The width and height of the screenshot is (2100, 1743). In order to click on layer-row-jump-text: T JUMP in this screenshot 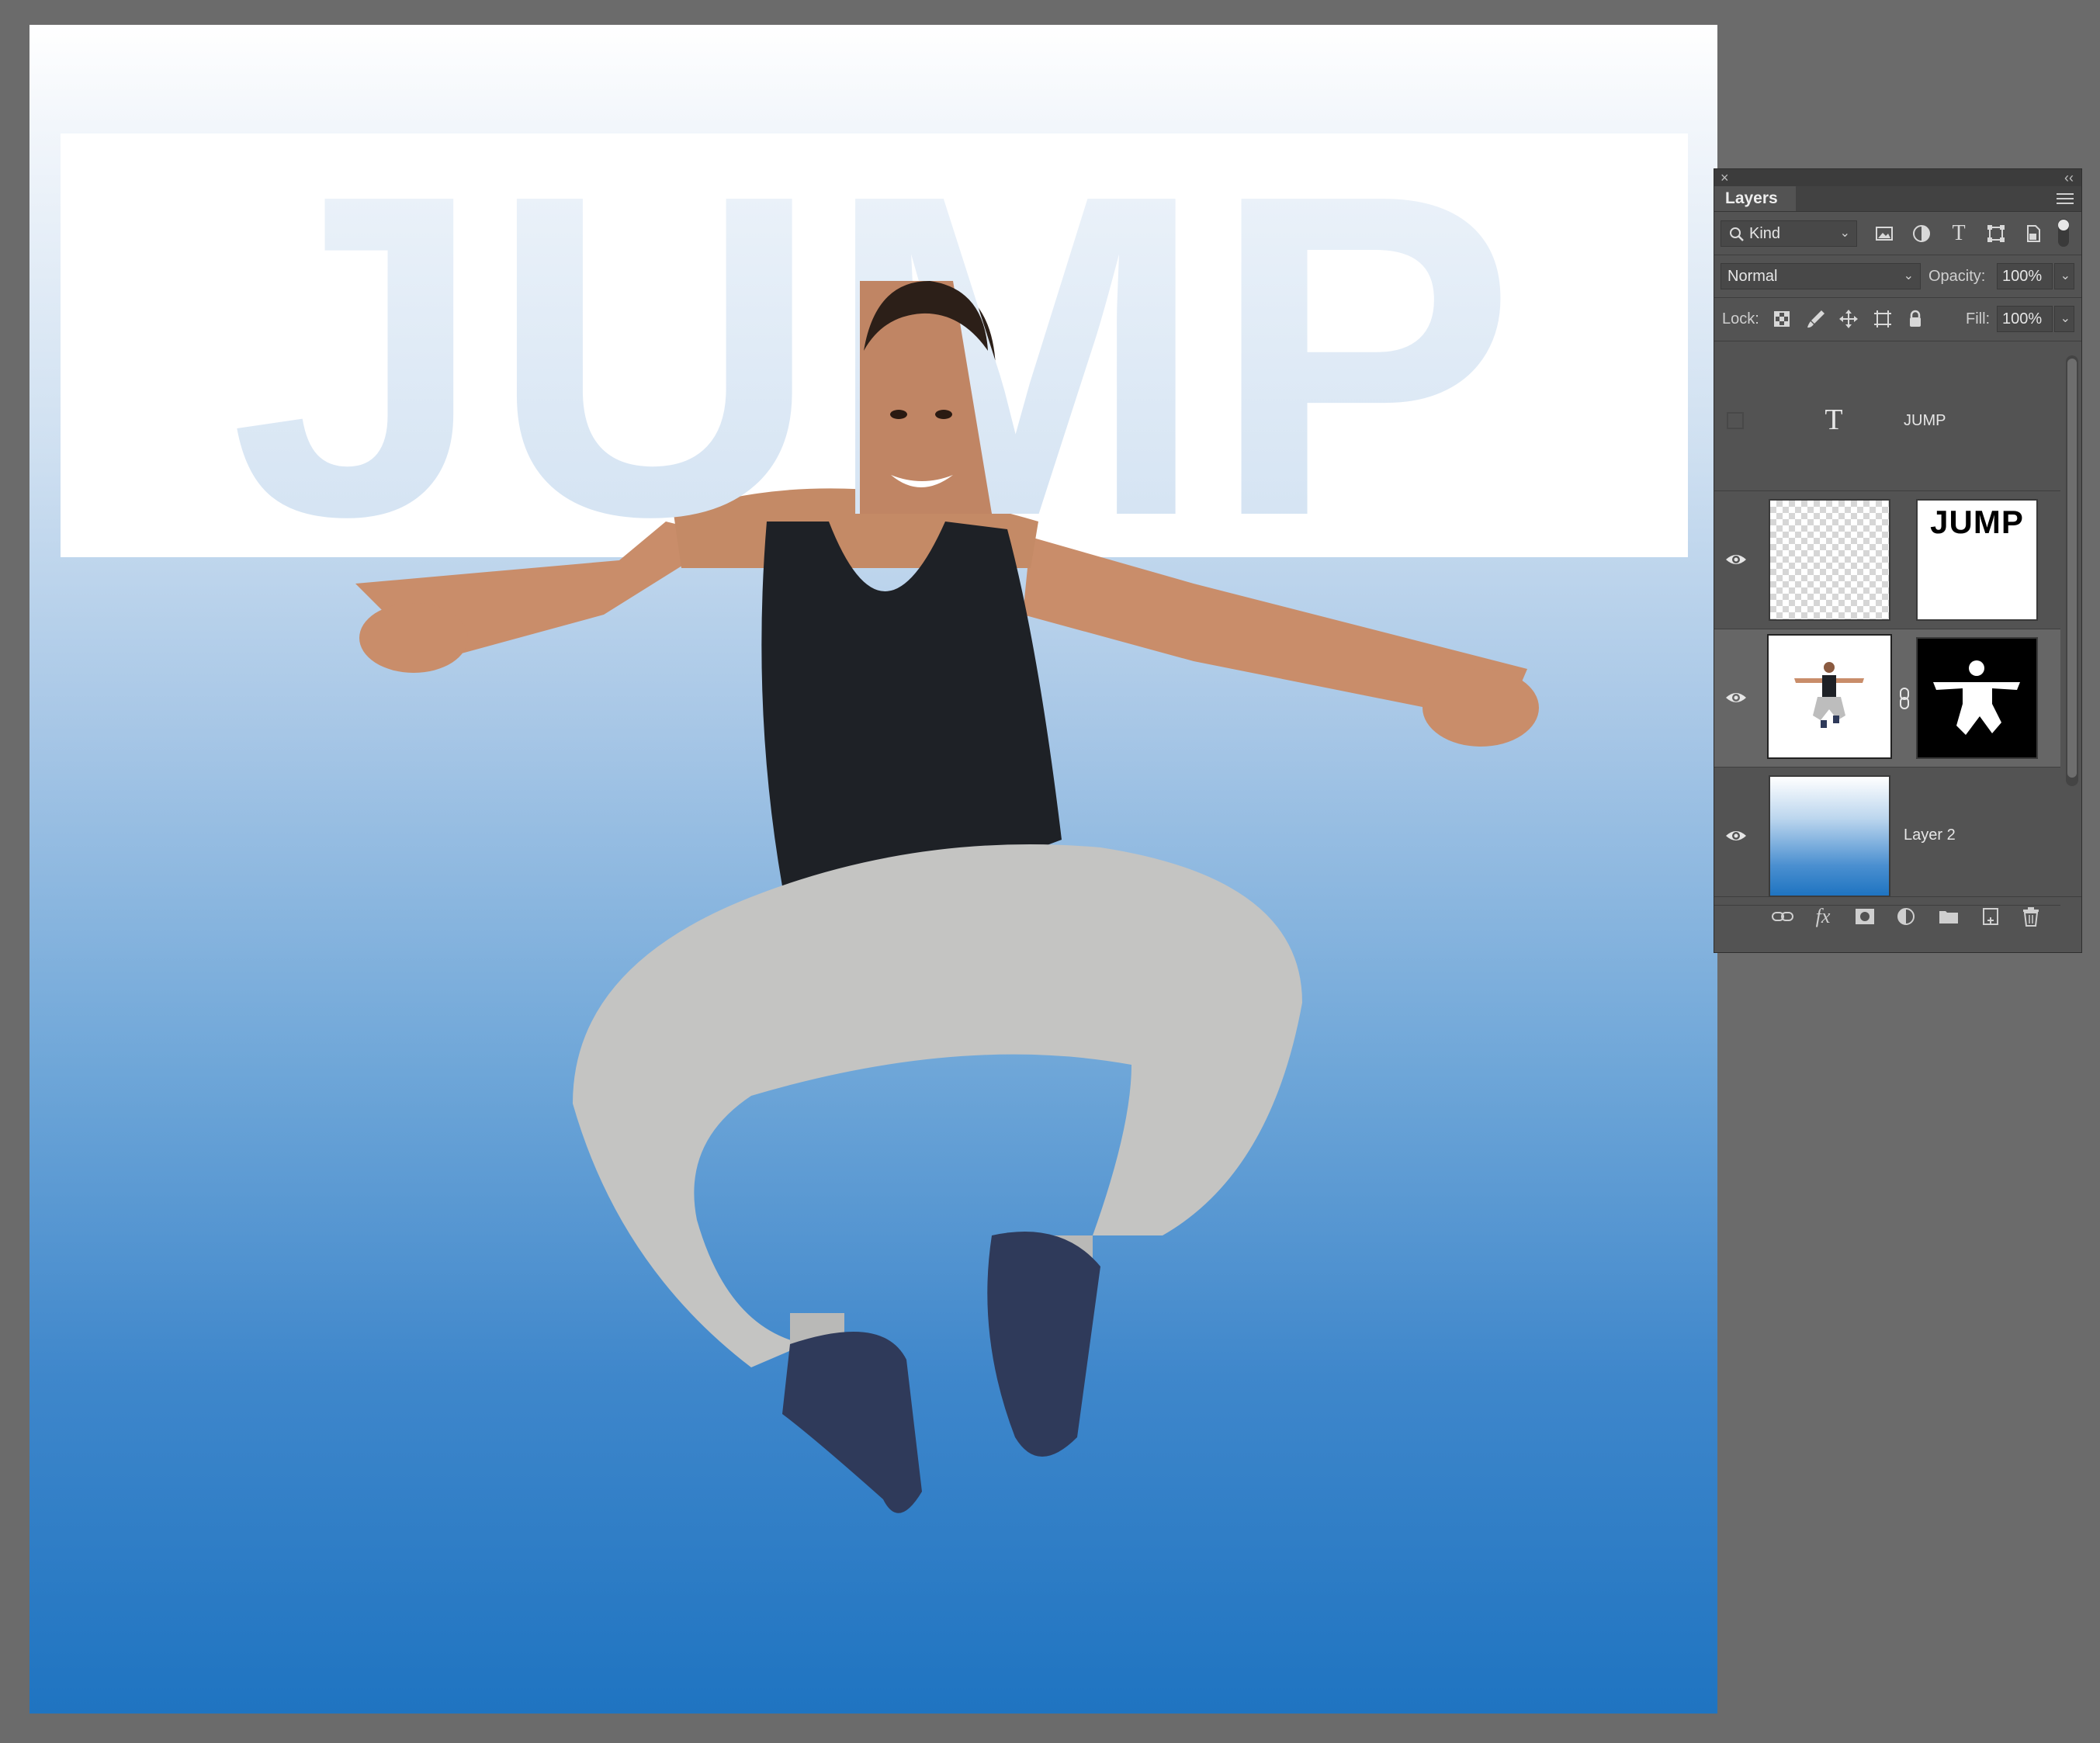, I will do `click(1887, 422)`.